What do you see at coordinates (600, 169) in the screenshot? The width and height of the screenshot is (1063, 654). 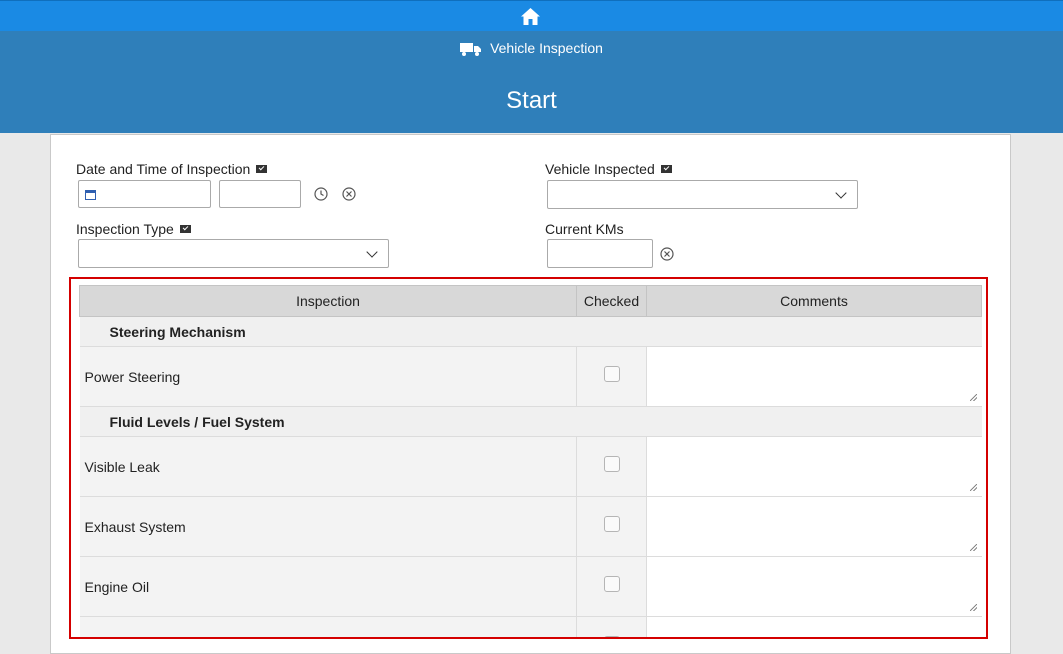 I see `vehicle-label-text: Vehicle Inspected` at bounding box center [600, 169].